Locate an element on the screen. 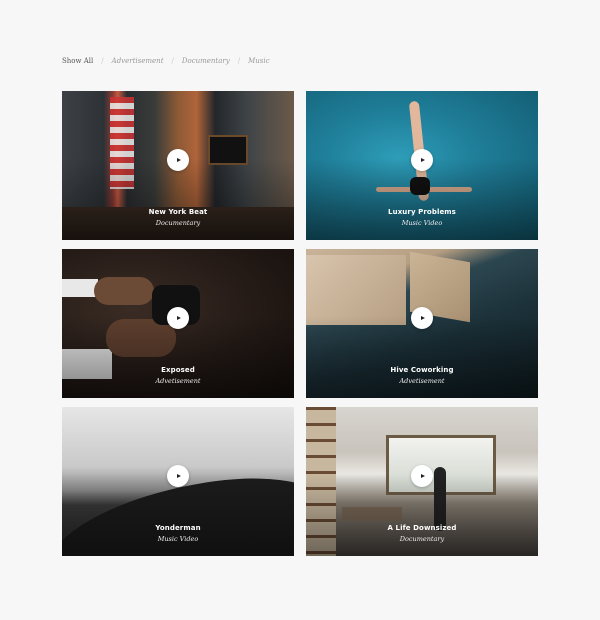  project-card: Luxury Problems Music Video is located at coordinates (422, 165).